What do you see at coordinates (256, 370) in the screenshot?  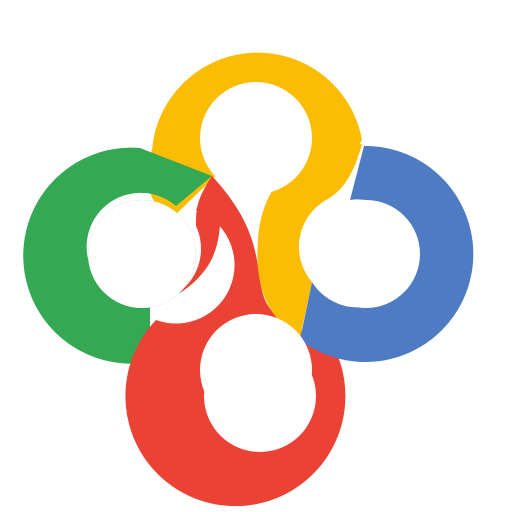 I see `red-ring-hole` at bounding box center [256, 370].